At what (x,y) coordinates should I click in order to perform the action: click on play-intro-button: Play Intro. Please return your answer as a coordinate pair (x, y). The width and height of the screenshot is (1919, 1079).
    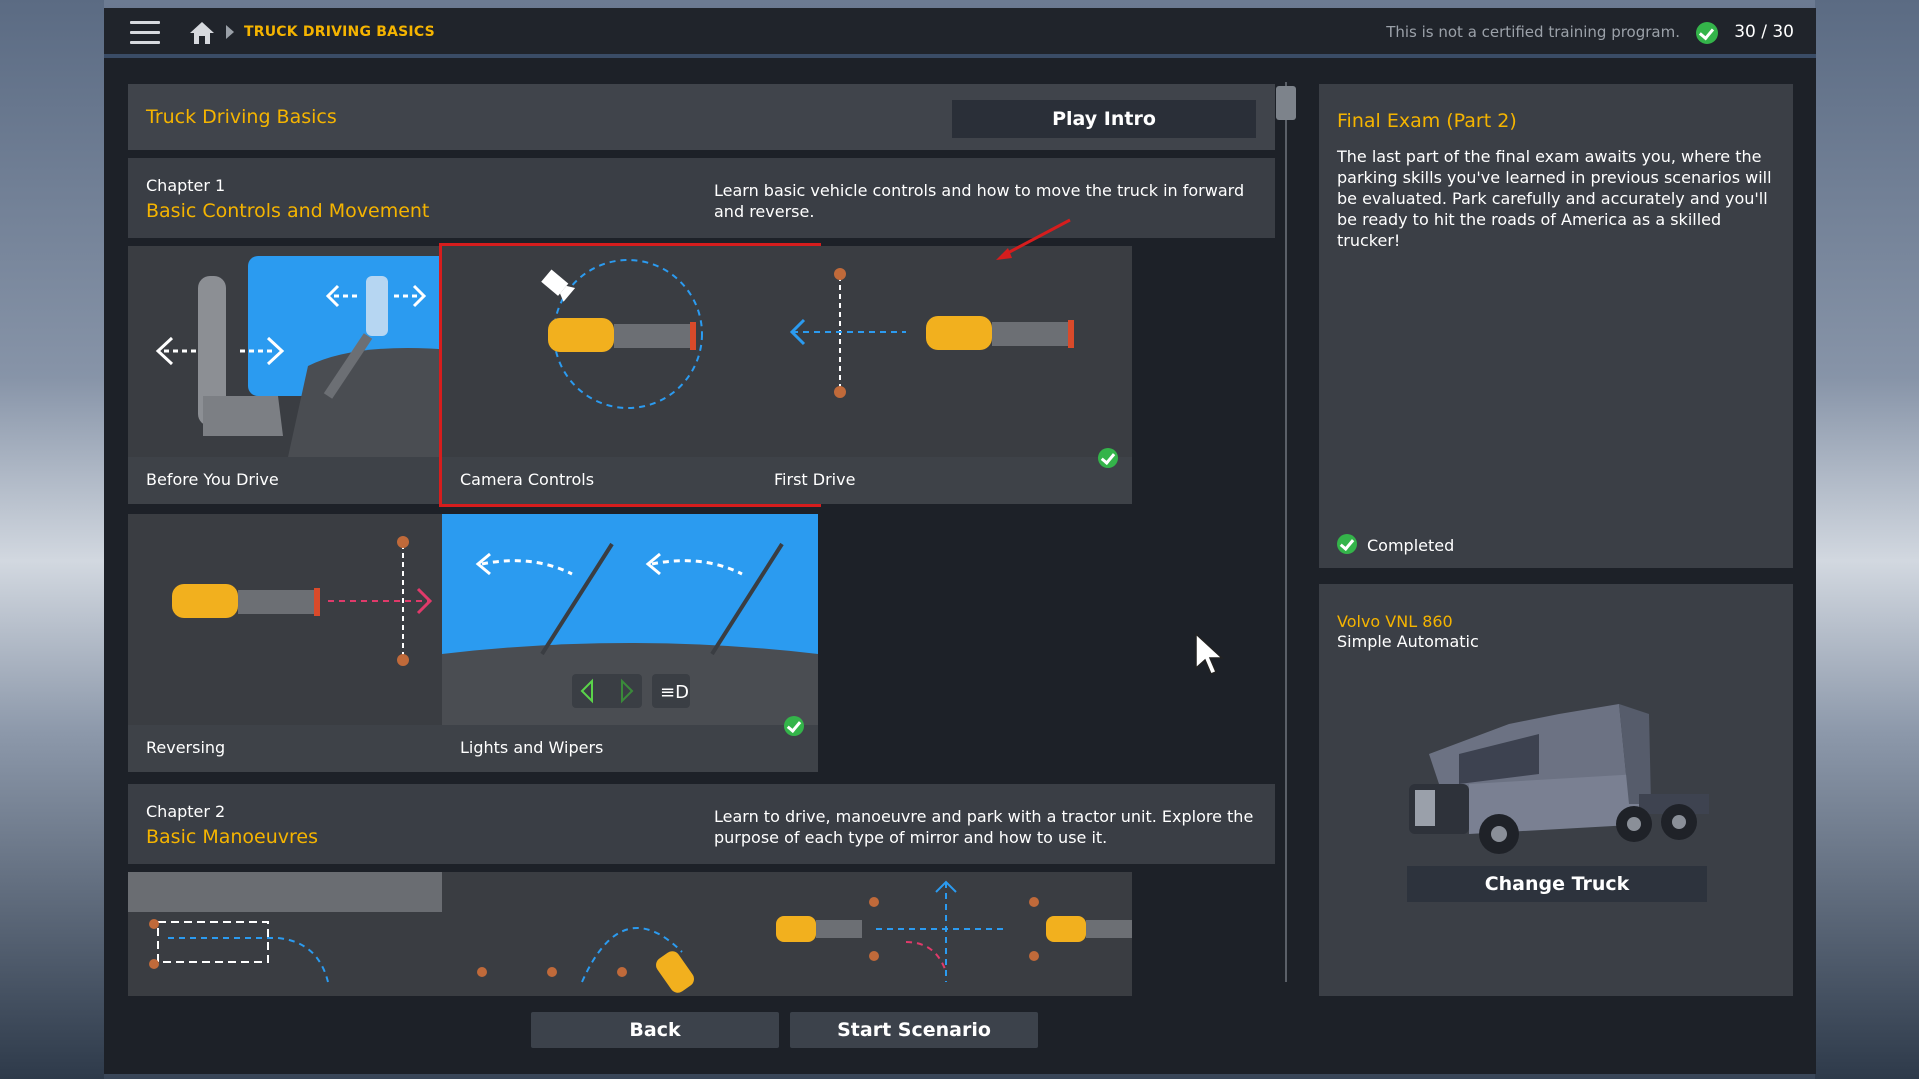
    Looking at the image, I should click on (1104, 119).